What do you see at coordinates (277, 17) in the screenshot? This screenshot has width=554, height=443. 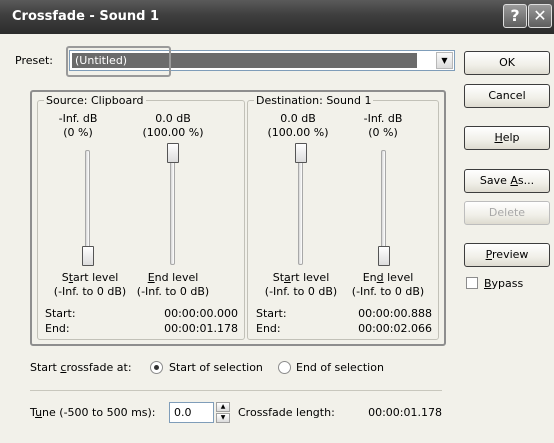 I see `title-bar: Crossfade - Sound 1 ? ✕` at bounding box center [277, 17].